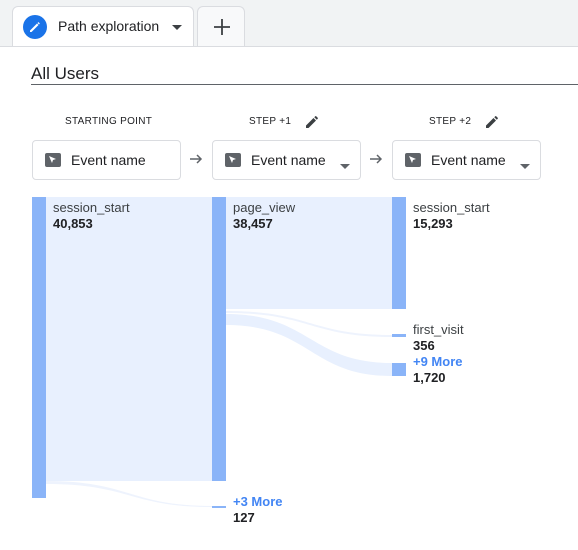 The width and height of the screenshot is (578, 550). Describe the element at coordinates (219, 507) in the screenshot. I see `node-bar-step-1-more` at that location.